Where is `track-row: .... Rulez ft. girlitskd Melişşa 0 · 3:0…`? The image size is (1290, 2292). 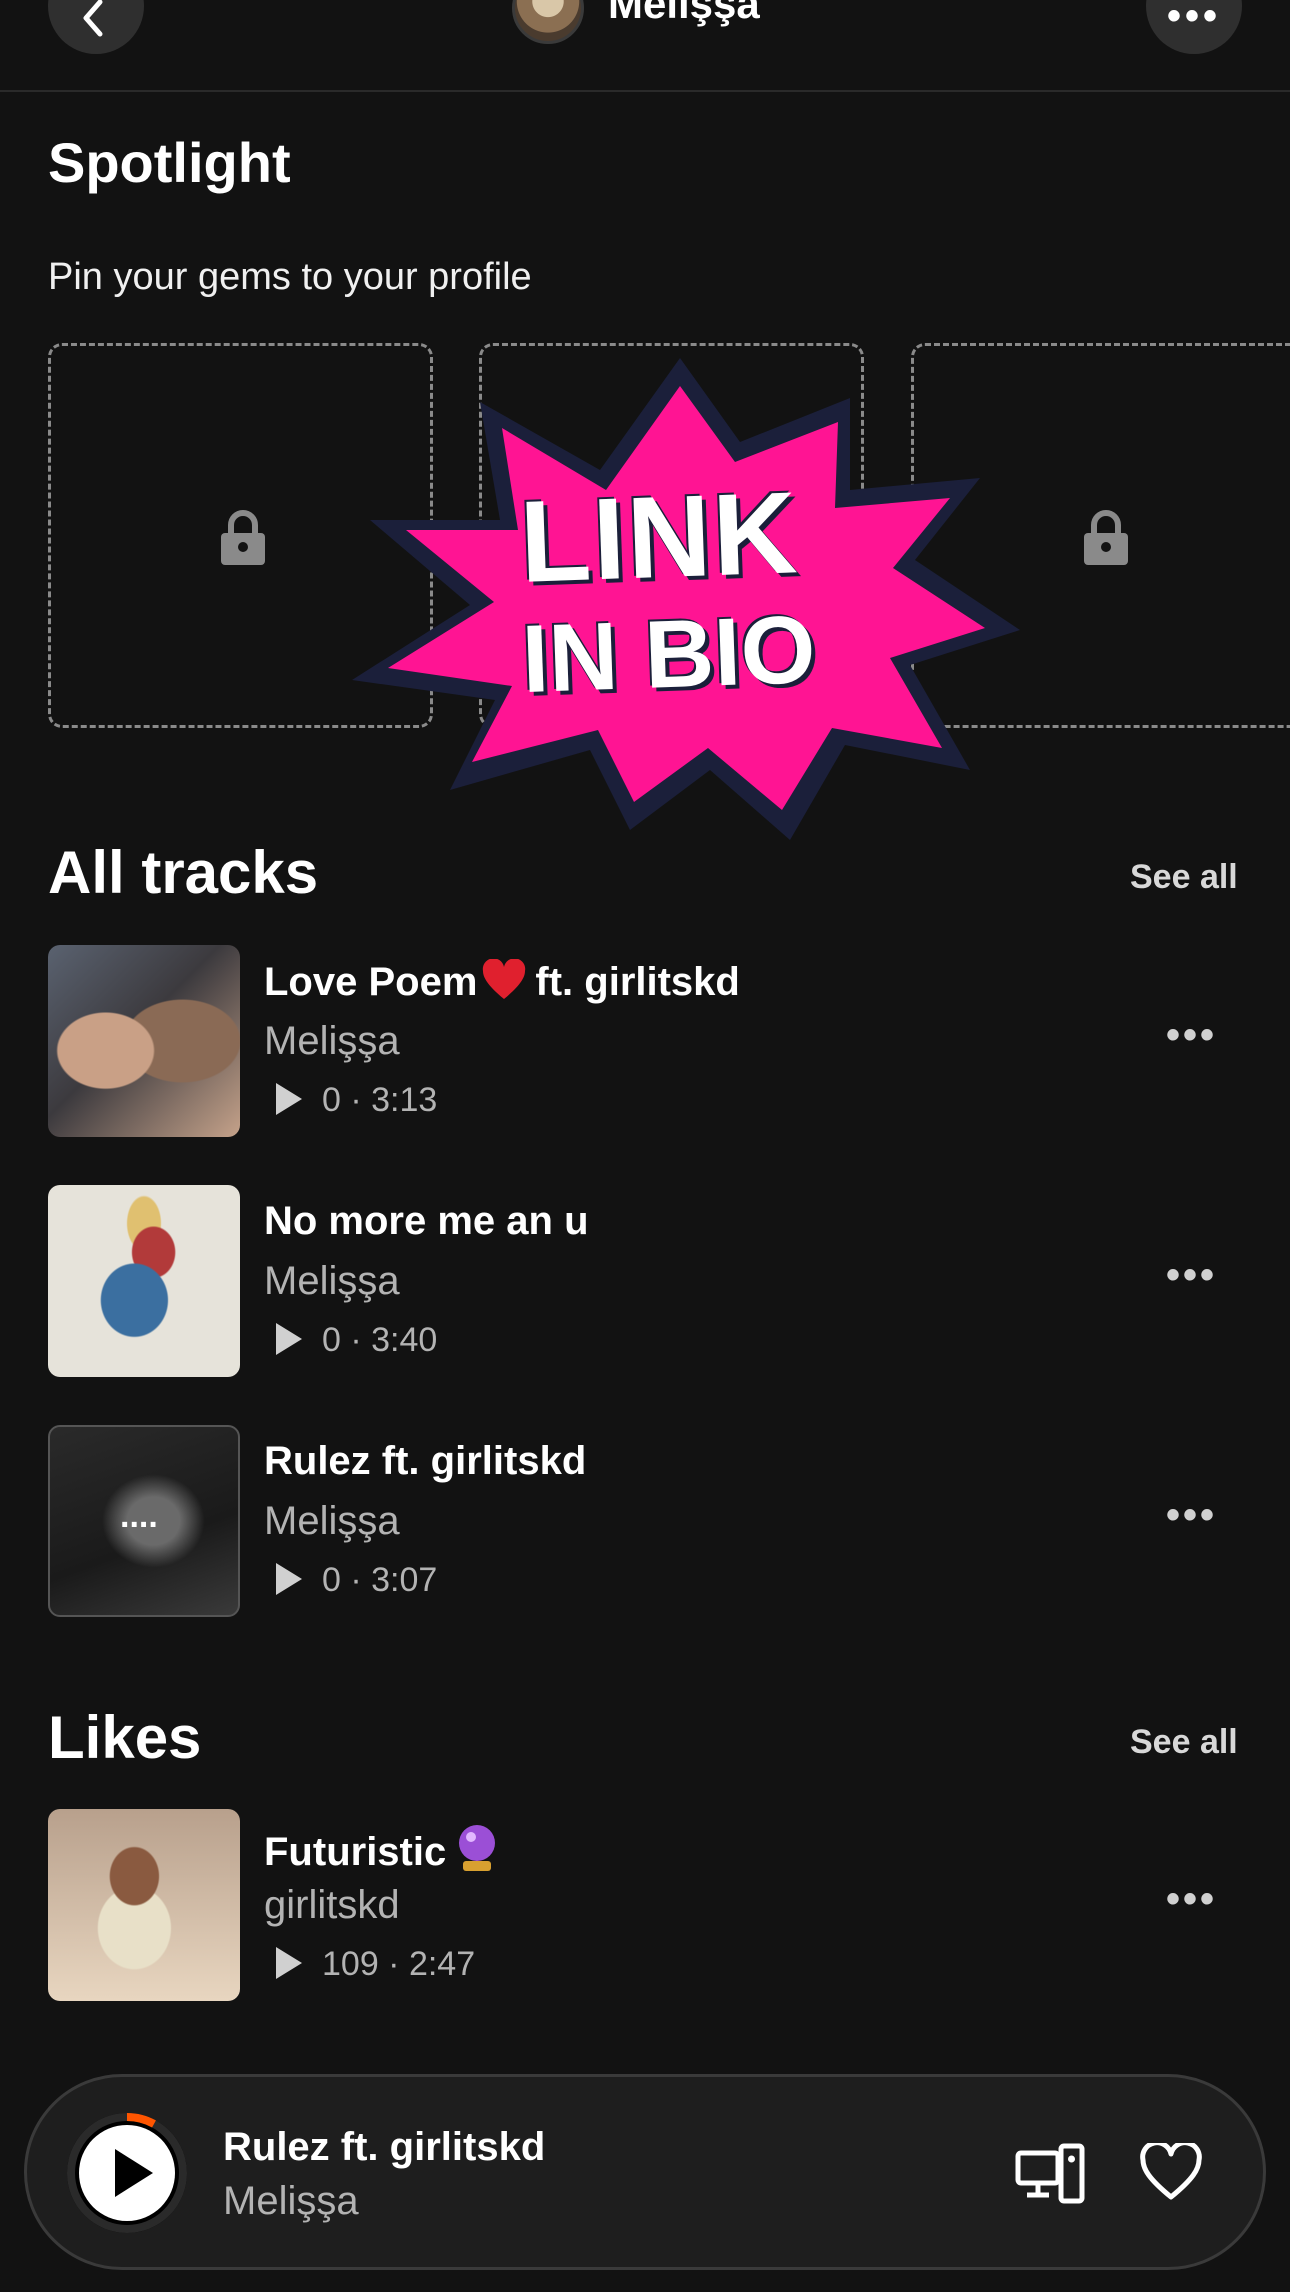 track-row: .... Rulez ft. girlitskd Melişşa 0 · 3:0… is located at coordinates (645, 1521).